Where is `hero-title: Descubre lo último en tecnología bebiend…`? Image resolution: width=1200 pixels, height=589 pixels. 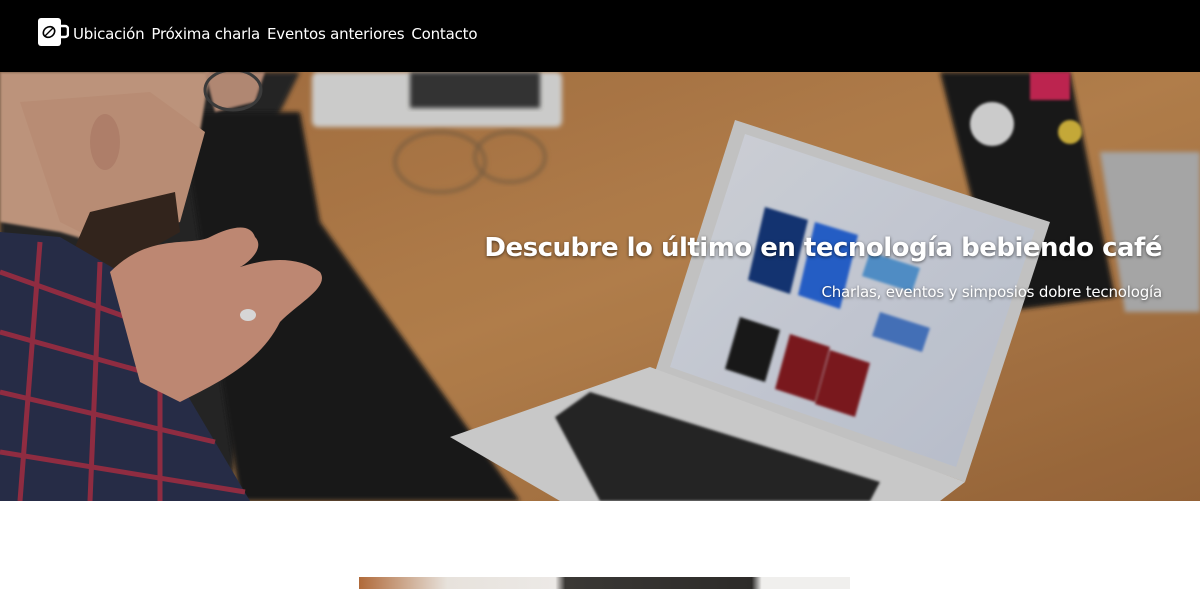 hero-title: Descubre lo último en tecnología bebiend… is located at coordinates (823, 248).